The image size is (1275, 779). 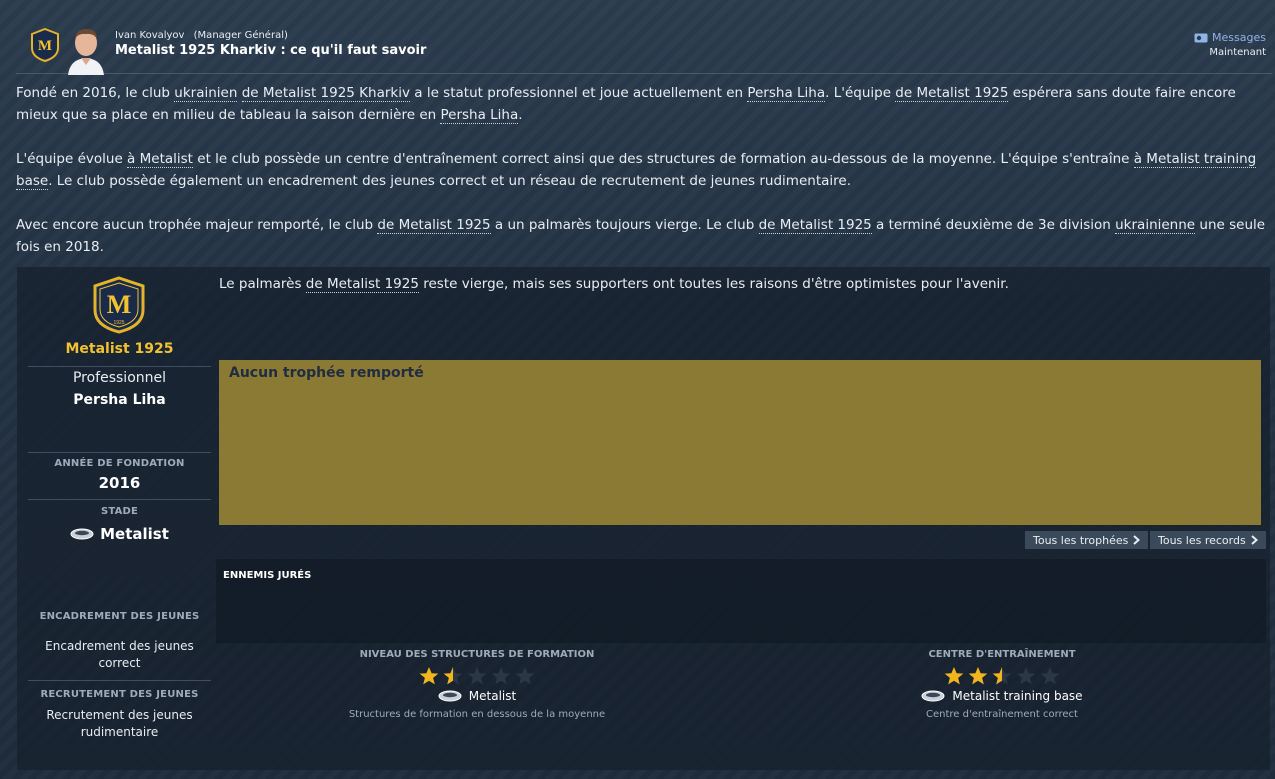 What do you see at coordinates (1155, 225) in the screenshot?
I see `nation-link: ukrainienne` at bounding box center [1155, 225].